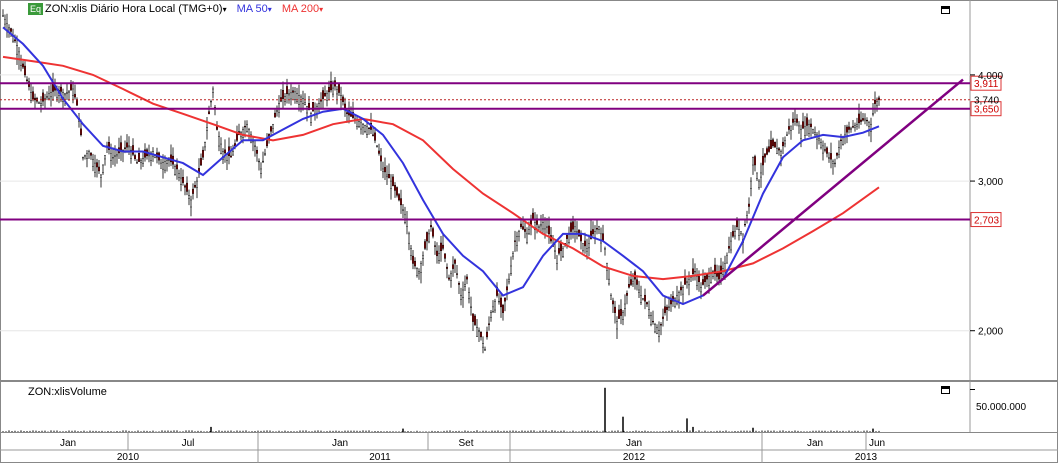  What do you see at coordinates (465, 443) in the screenshot?
I see `x-month-label: Set` at bounding box center [465, 443].